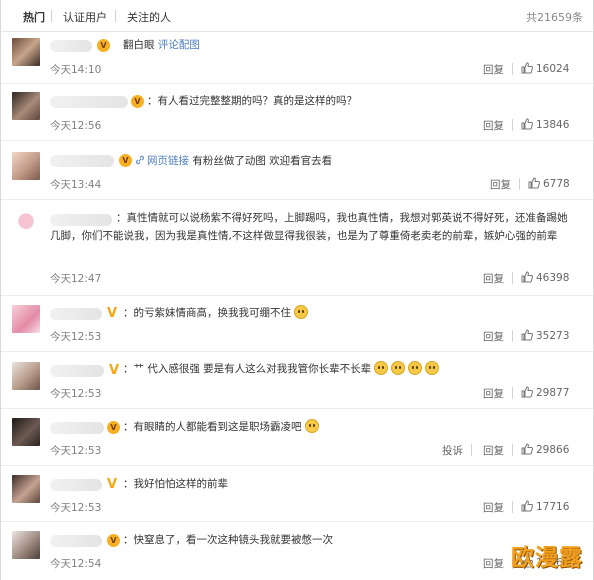 This screenshot has height=580, width=594. Describe the element at coordinates (297, 437) in the screenshot. I see `comment-item: V ：有眼睛的人都能看到这是职场霸凌吧 今天12:53 投诉 回复 29866` at that location.